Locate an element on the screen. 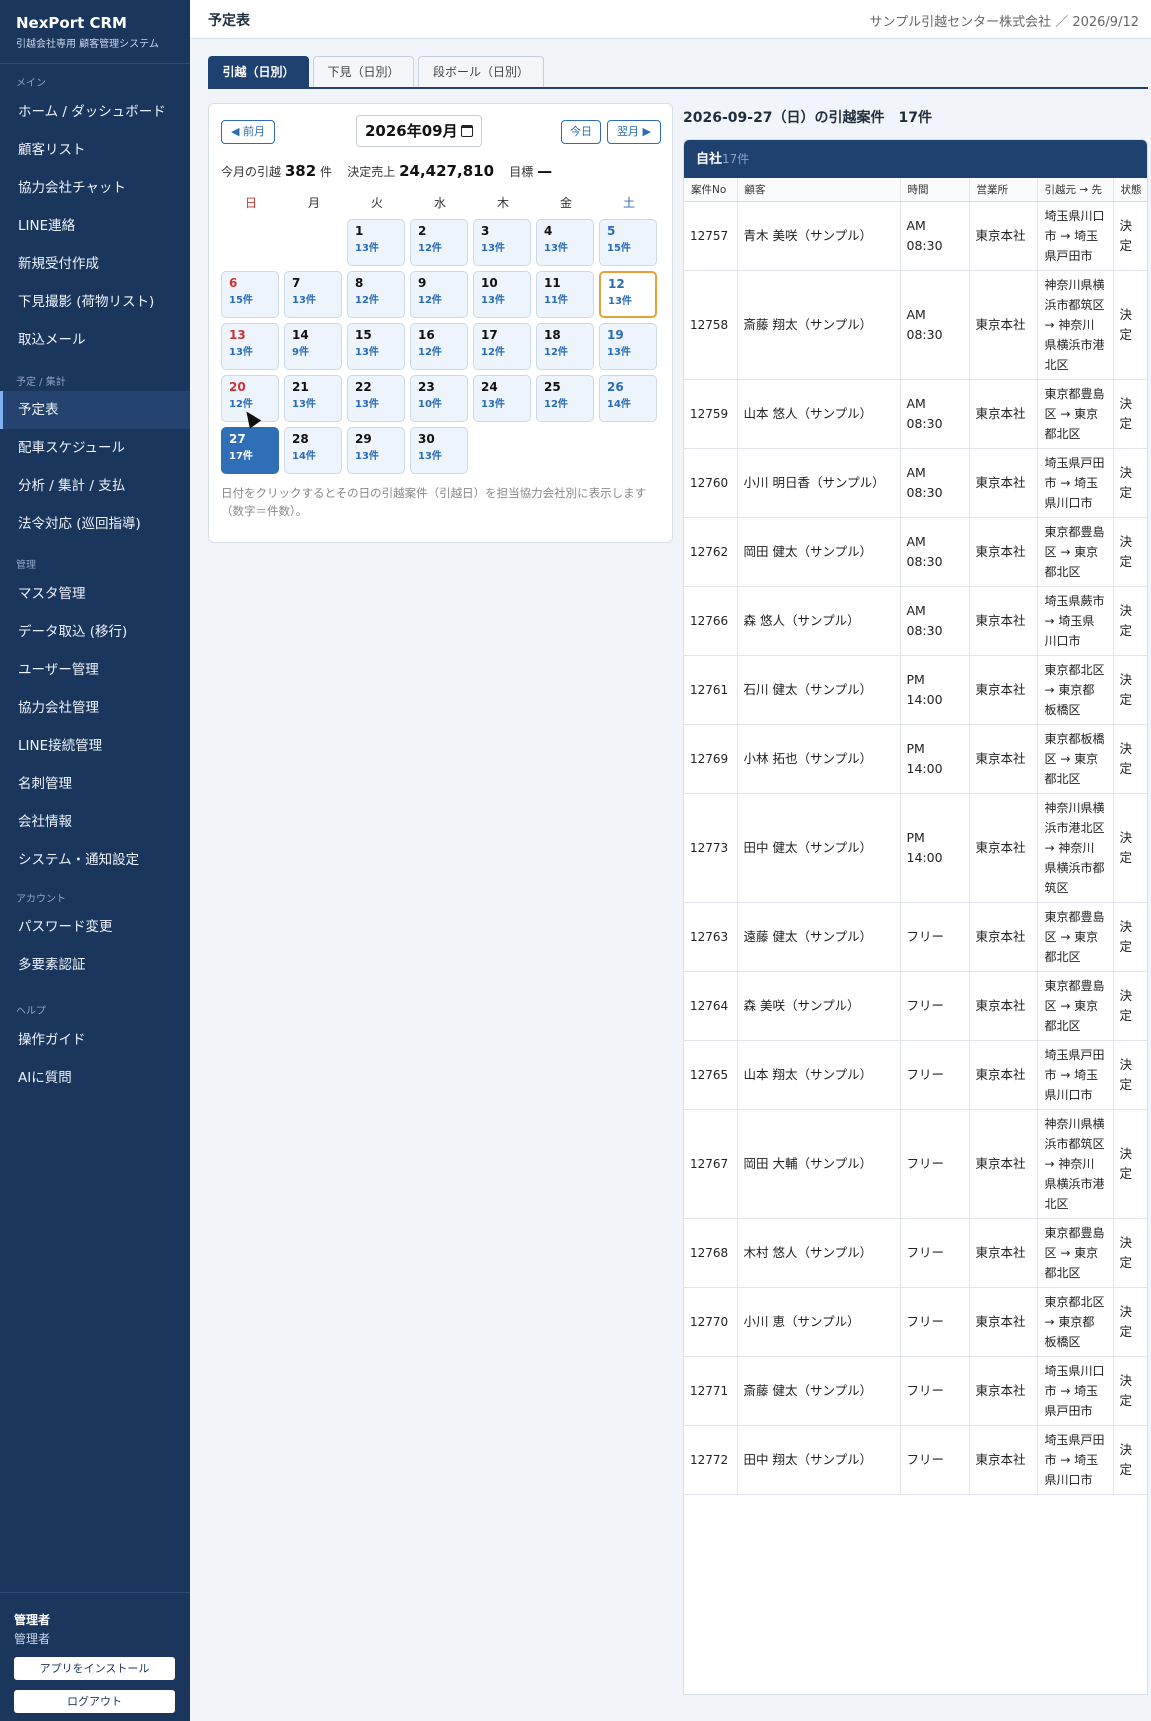 The width and height of the screenshot is (1151, 1721). sidebar-item: 下見撮影 (荷物リスト) is located at coordinates (95, 302).